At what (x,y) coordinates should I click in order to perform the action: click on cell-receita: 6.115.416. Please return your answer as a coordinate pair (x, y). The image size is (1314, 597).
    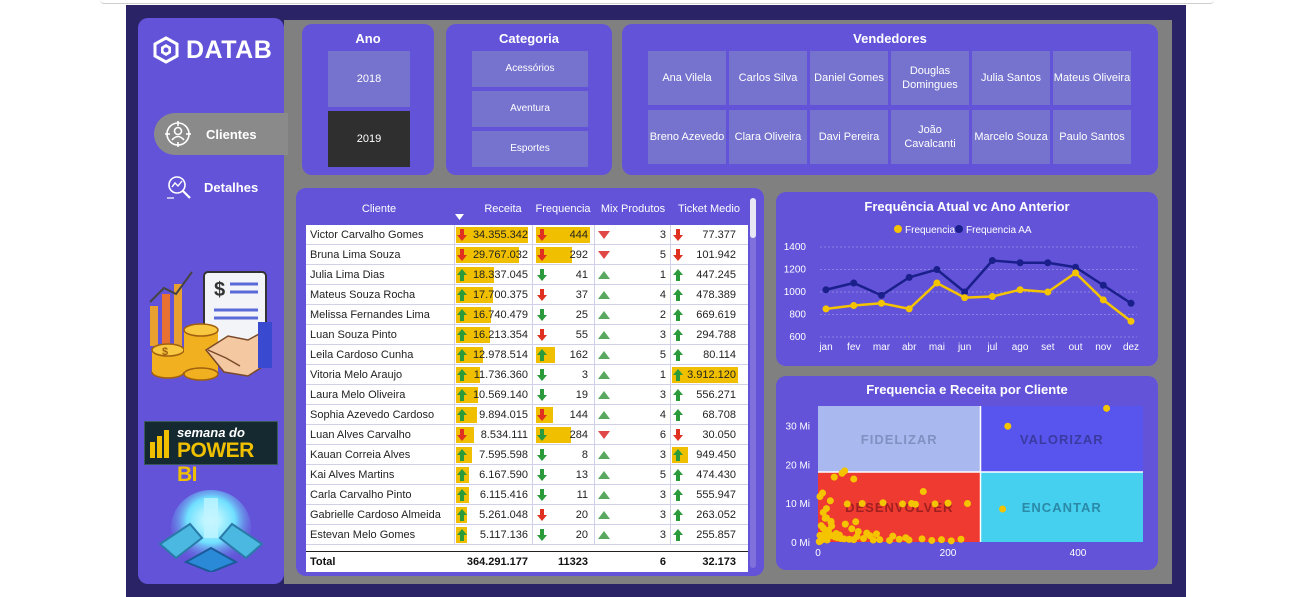
    Looking at the image, I should click on (503, 494).